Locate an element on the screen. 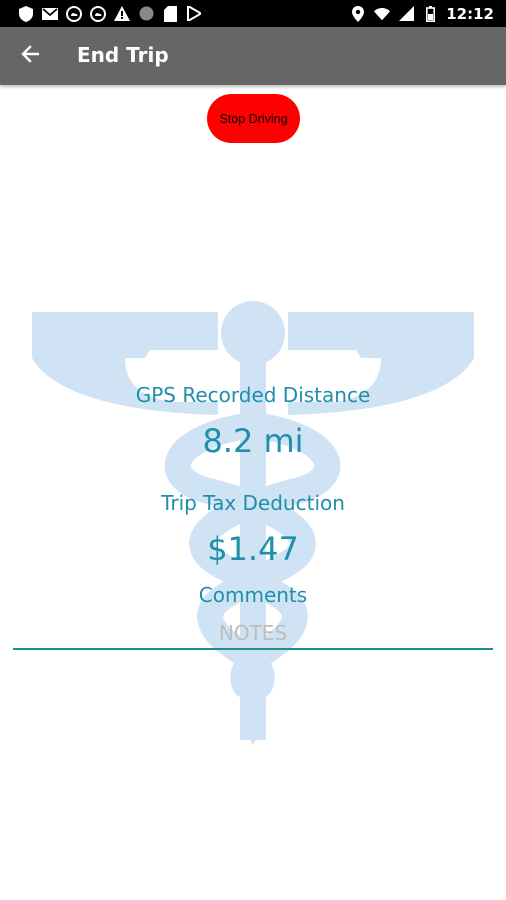 The height and width of the screenshot is (900, 506). circle-icon is located at coordinates (146, 14).